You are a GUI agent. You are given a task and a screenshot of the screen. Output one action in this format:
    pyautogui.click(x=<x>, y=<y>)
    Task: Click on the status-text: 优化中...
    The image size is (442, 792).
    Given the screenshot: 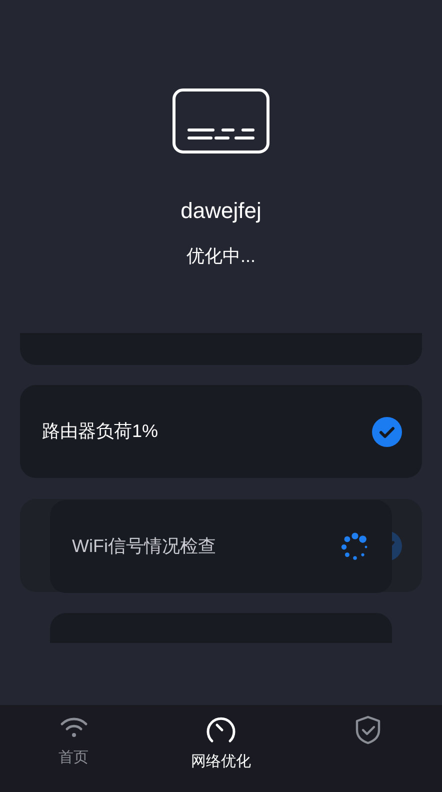 What is the action you would take?
    pyautogui.click(x=221, y=256)
    